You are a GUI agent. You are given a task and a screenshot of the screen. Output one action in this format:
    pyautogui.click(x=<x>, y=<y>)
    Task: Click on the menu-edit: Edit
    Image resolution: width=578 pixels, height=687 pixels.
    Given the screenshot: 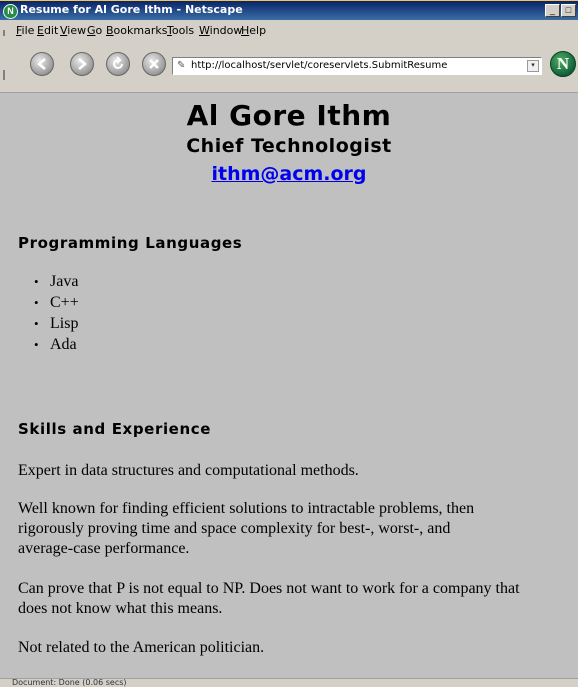 What is the action you would take?
    pyautogui.click(x=47, y=30)
    